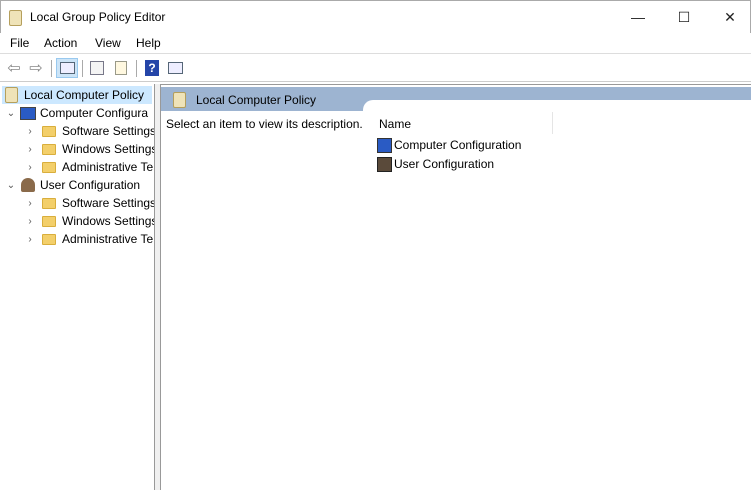  I want to click on tree-item-label: User Configuration, so click(90, 185).